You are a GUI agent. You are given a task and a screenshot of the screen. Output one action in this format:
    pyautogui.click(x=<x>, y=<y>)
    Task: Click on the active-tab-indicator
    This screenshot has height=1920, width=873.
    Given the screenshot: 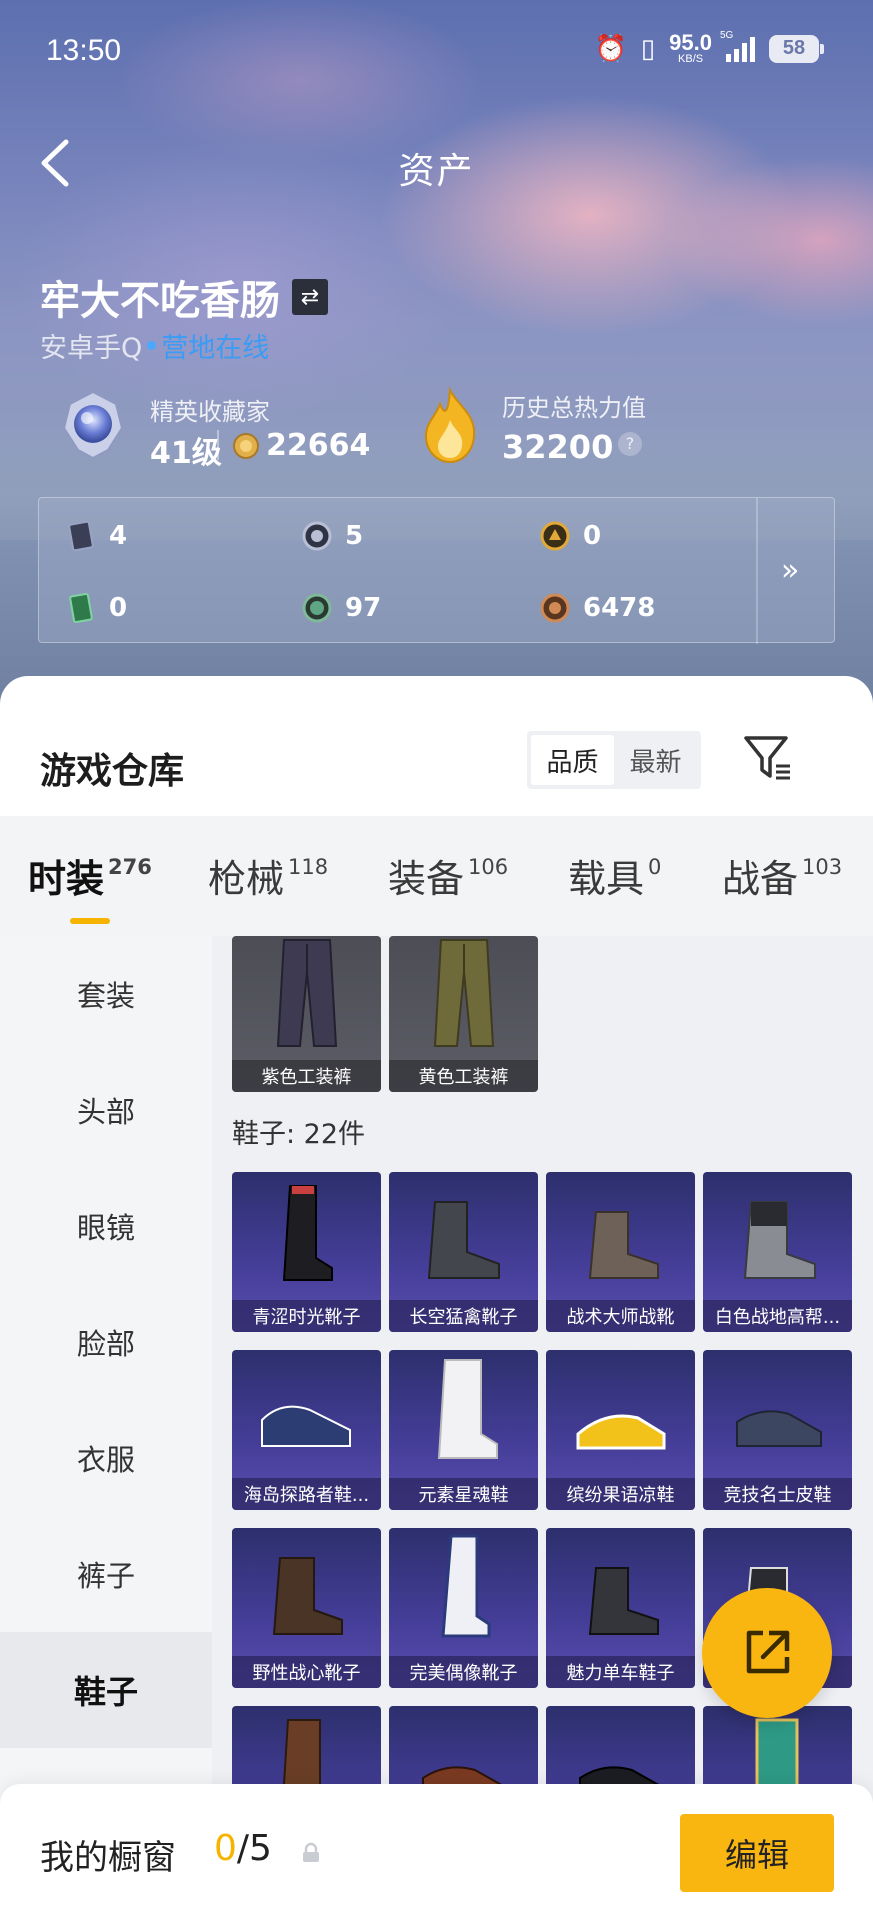 What is the action you would take?
    pyautogui.click(x=90, y=921)
    